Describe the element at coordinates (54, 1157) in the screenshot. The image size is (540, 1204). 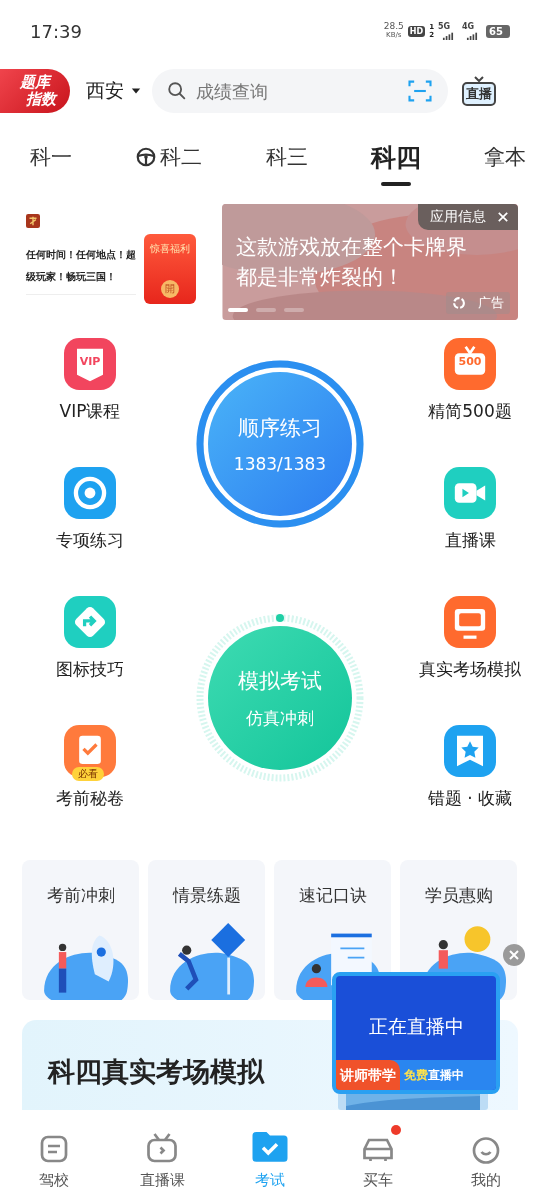
I see `nav-tab: 驾校` at that location.